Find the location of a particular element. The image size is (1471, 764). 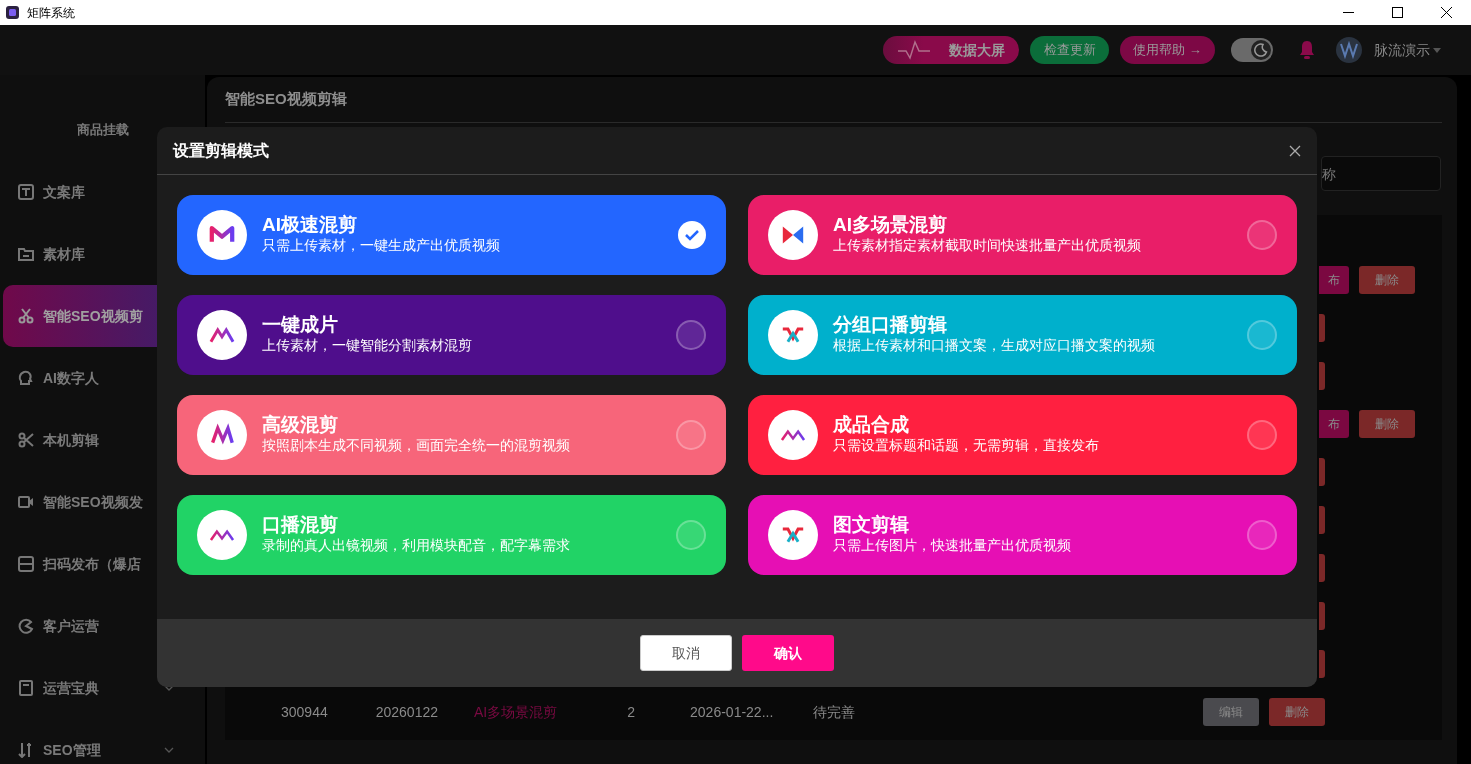

sidebar-item: 运营宝典 is located at coordinates (102, 688).